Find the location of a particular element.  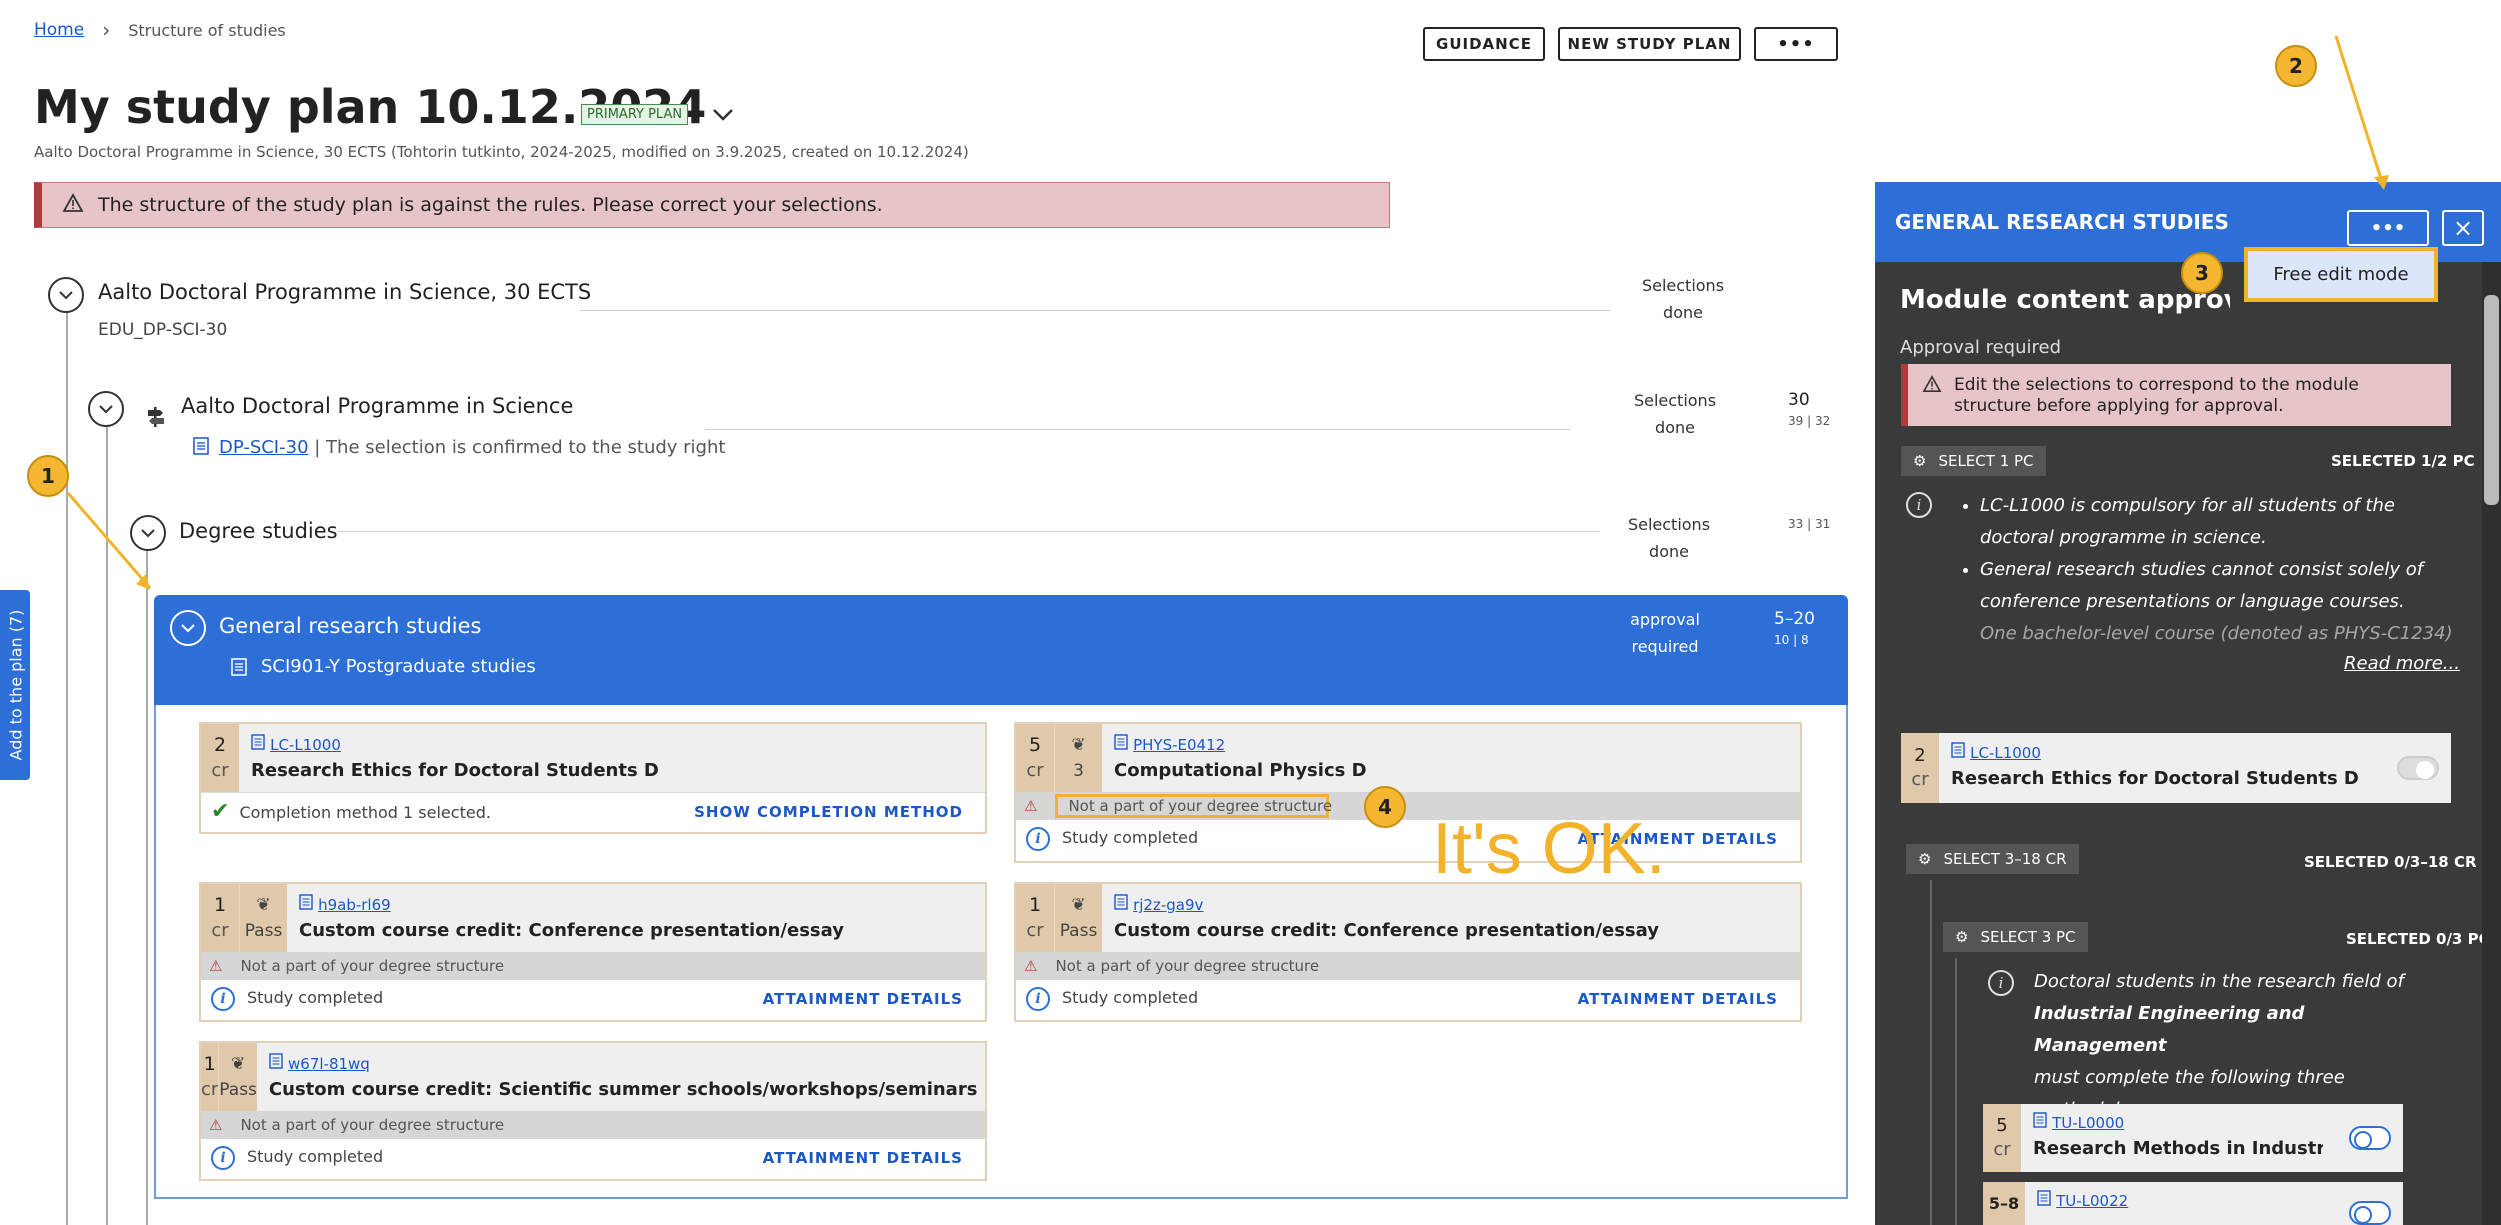

arrowhead is located at coordinates (2381, 182).